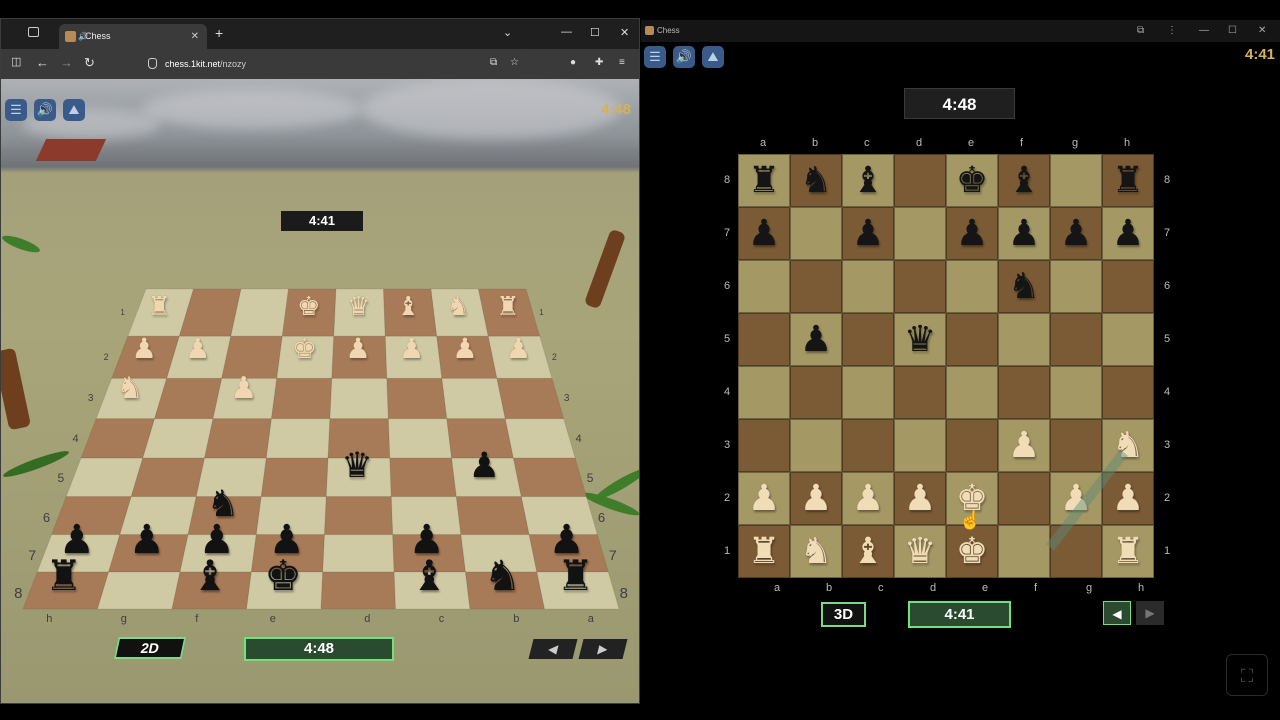  What do you see at coordinates (420, 438) in the screenshot?
I see `square3d-c4` at bounding box center [420, 438].